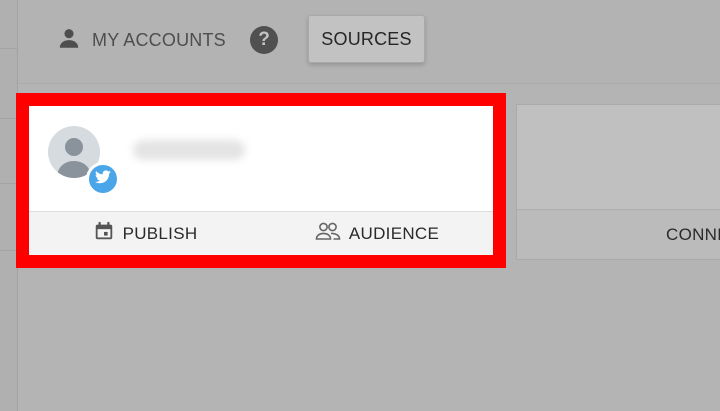  What do you see at coordinates (160, 233) in the screenshot?
I see `publish-label: PUBLISH` at bounding box center [160, 233].